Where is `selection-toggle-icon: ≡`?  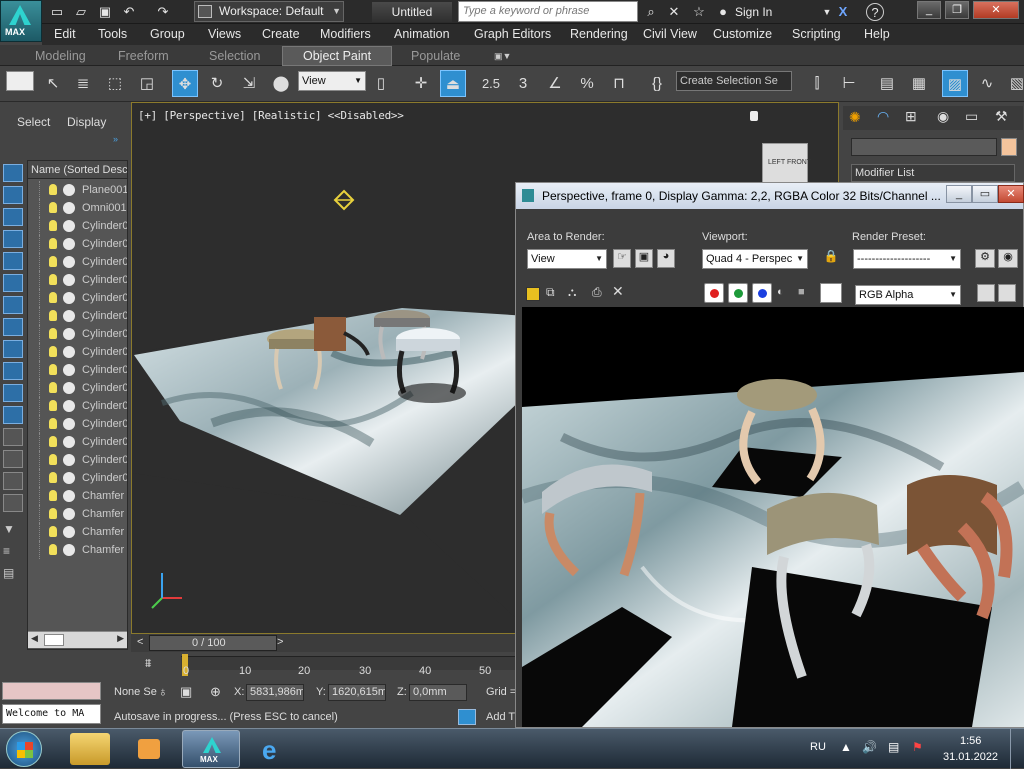 selection-toggle-icon: ≡ is located at coordinates (13, 553).